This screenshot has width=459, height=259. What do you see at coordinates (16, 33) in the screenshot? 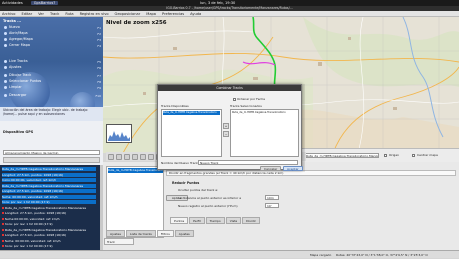
I see `menu-item-abrir: Abrir/Mapa` at bounding box center [16, 33].